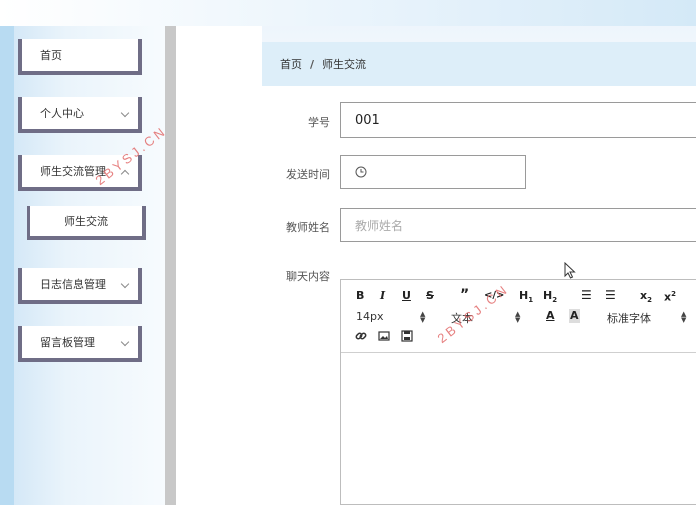 The image size is (696, 505). I want to click on blockquote-icon: ”, so click(464, 295).